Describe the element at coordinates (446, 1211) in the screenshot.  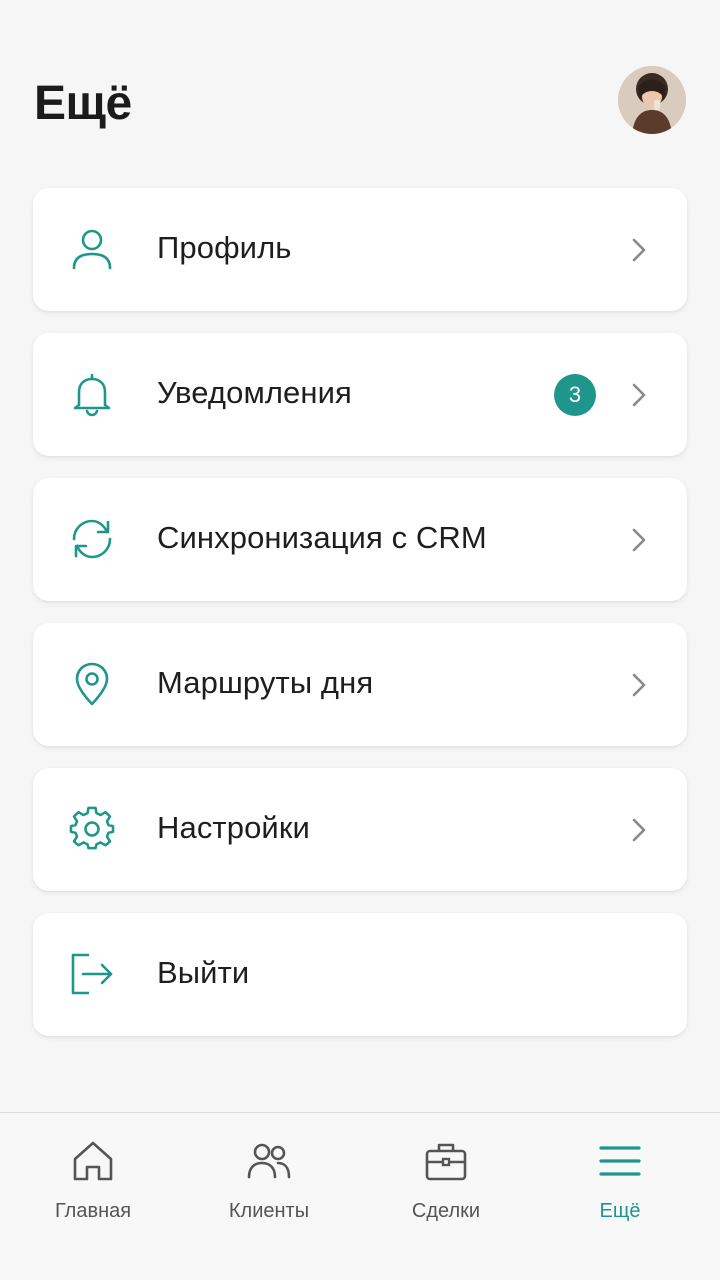
I see `tab-label: Сделки` at that location.